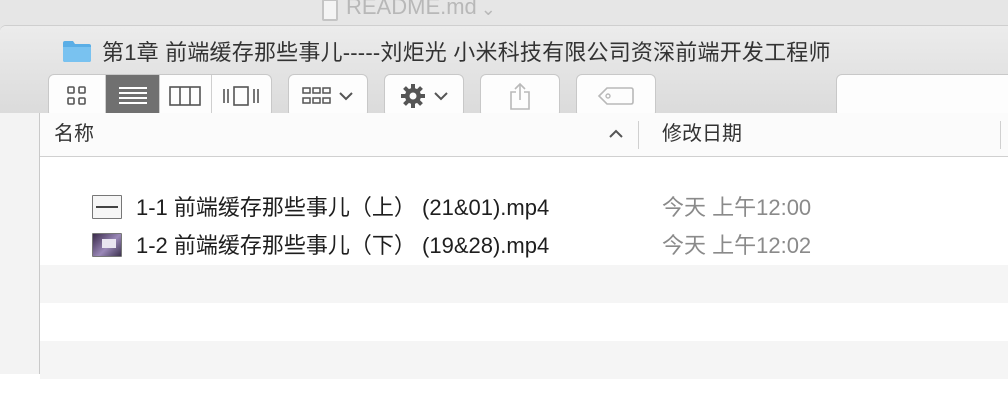  I want to click on view-mode-control, so click(160, 96).